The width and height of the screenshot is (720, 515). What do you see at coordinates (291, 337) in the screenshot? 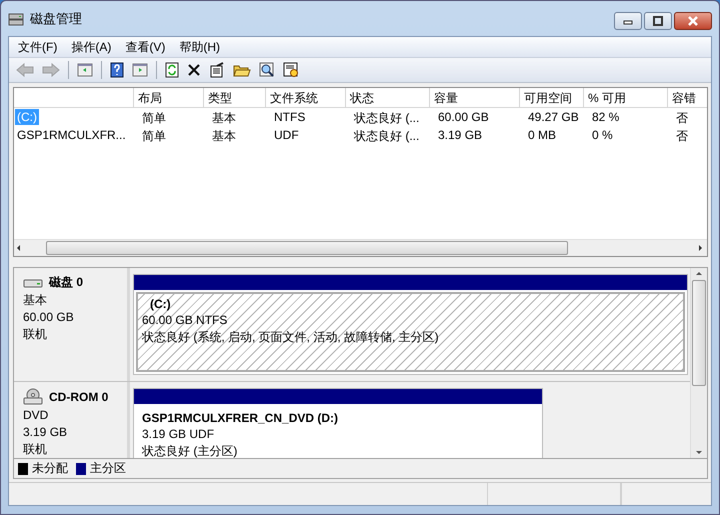
I see `partition-status: 状态良好 (系统, 启动, 页面文件, 活动, 故障转储, 主分区)` at bounding box center [291, 337].